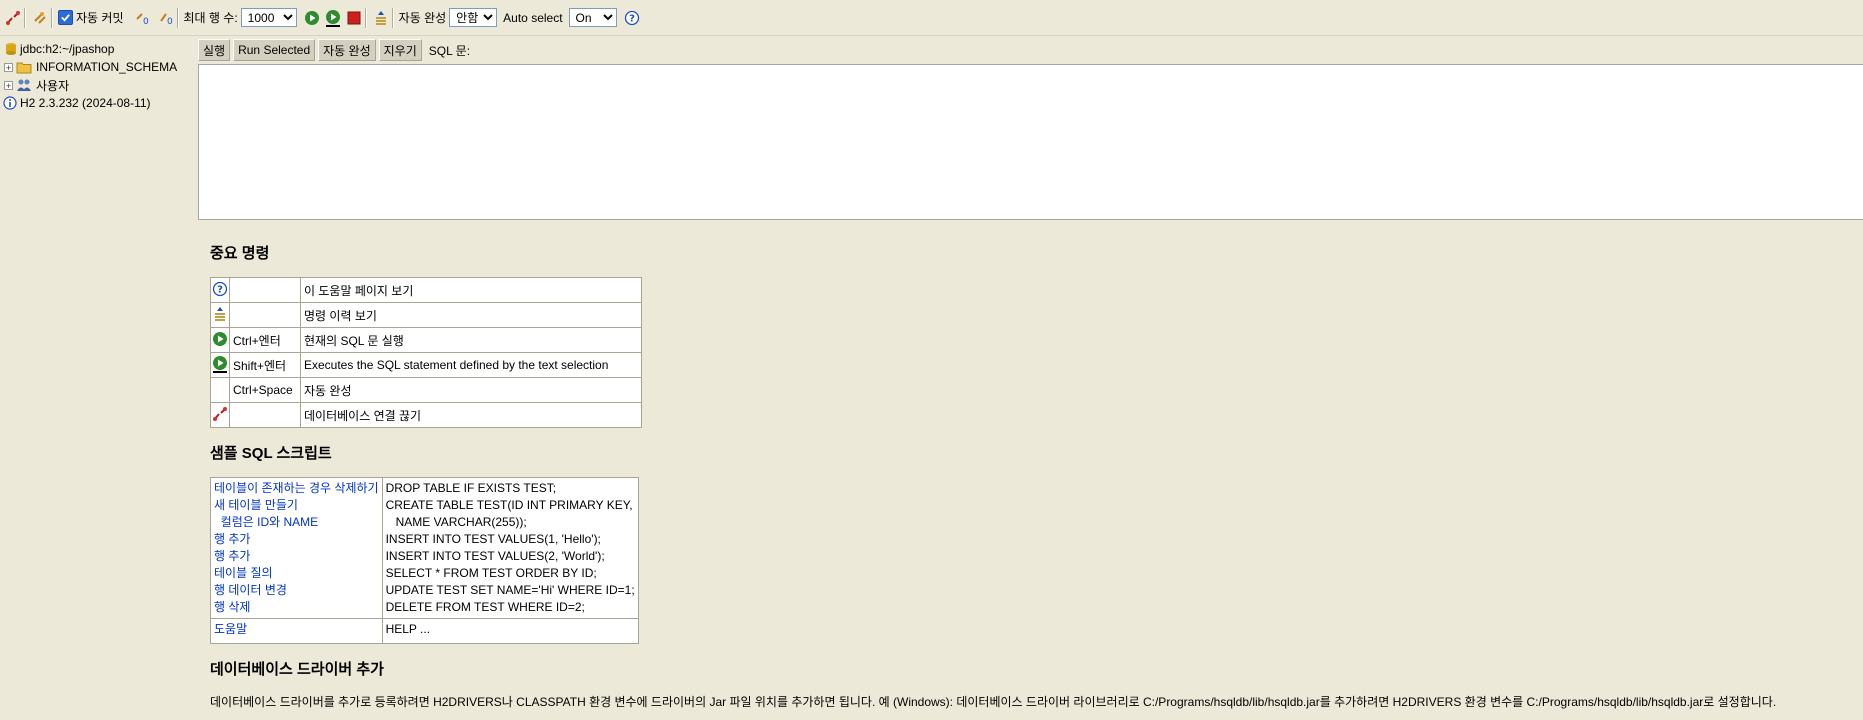  What do you see at coordinates (142, 18) in the screenshot?
I see `commit-icon: 0` at bounding box center [142, 18].